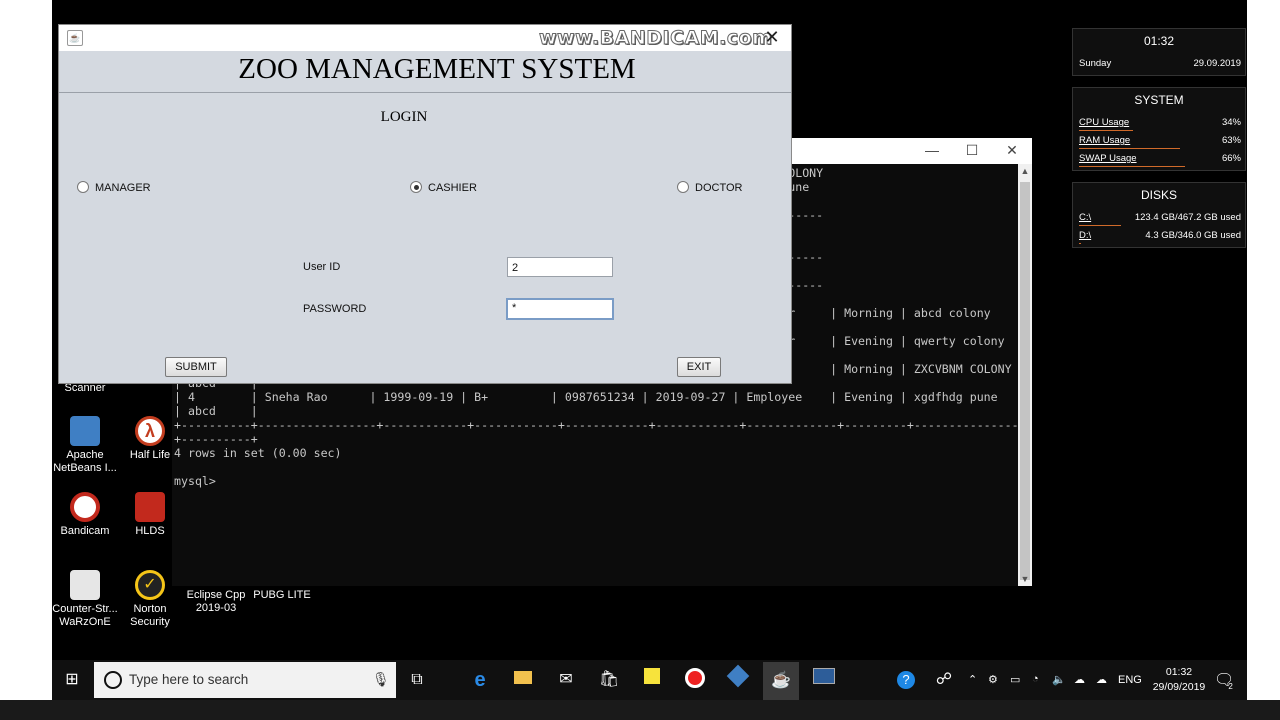  What do you see at coordinates (416, 187) in the screenshot?
I see `radio-checked-icon` at bounding box center [416, 187].